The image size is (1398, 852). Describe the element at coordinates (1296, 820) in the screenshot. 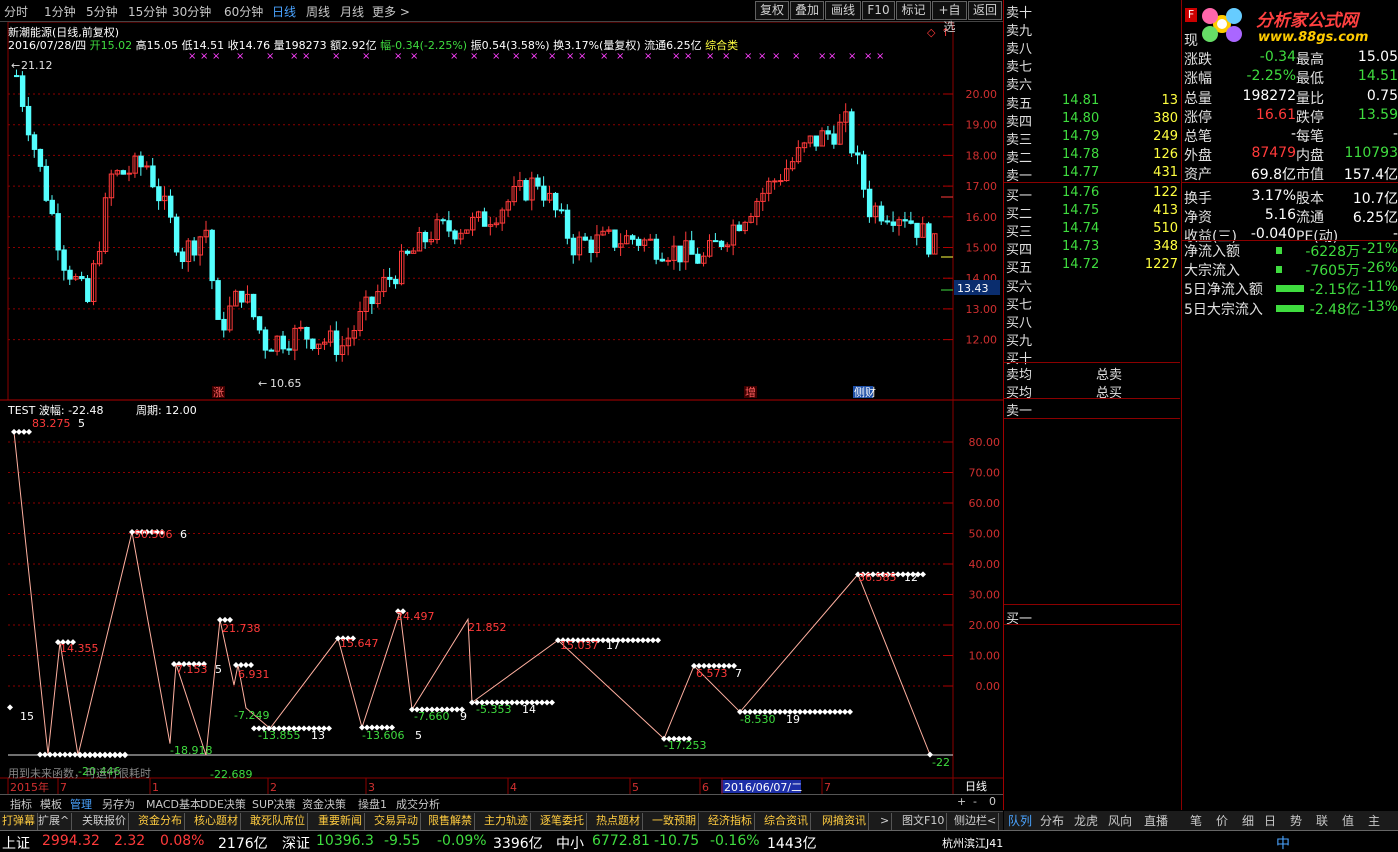

I see `right-tab-9: 势` at that location.